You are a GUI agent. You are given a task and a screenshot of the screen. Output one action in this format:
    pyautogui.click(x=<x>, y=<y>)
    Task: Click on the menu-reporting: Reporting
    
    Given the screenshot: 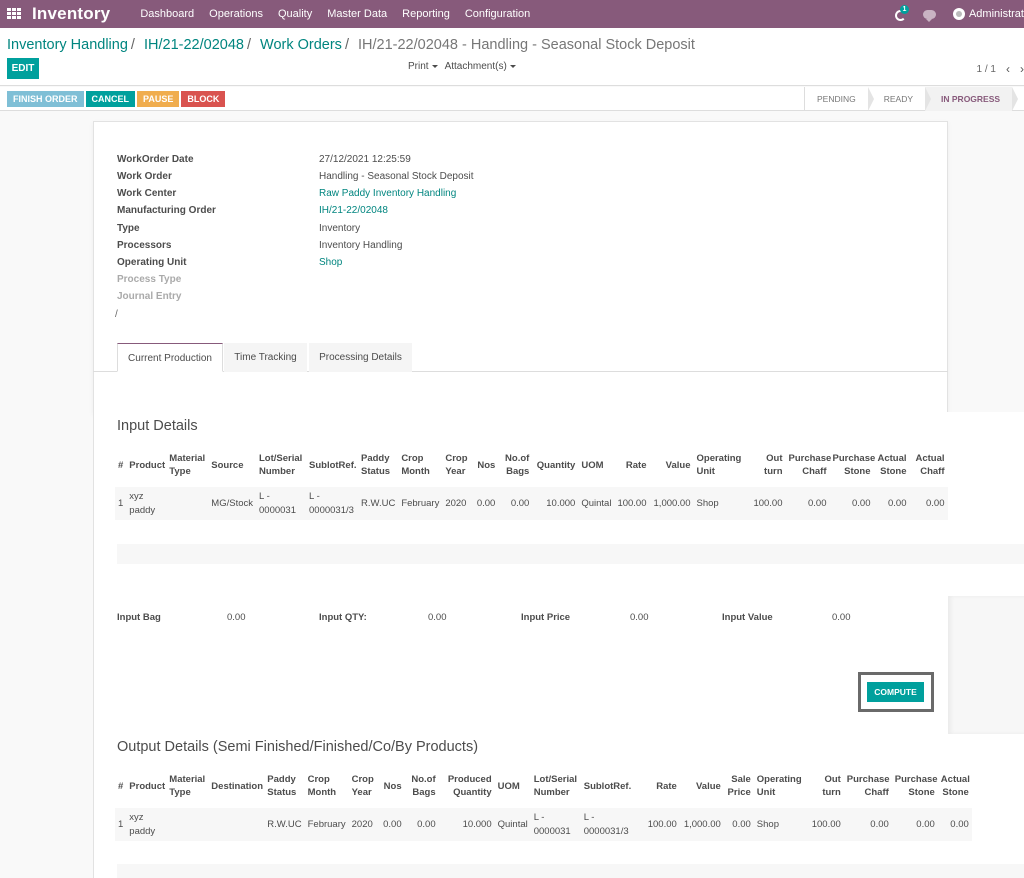 What is the action you would take?
    pyautogui.click(x=425, y=14)
    